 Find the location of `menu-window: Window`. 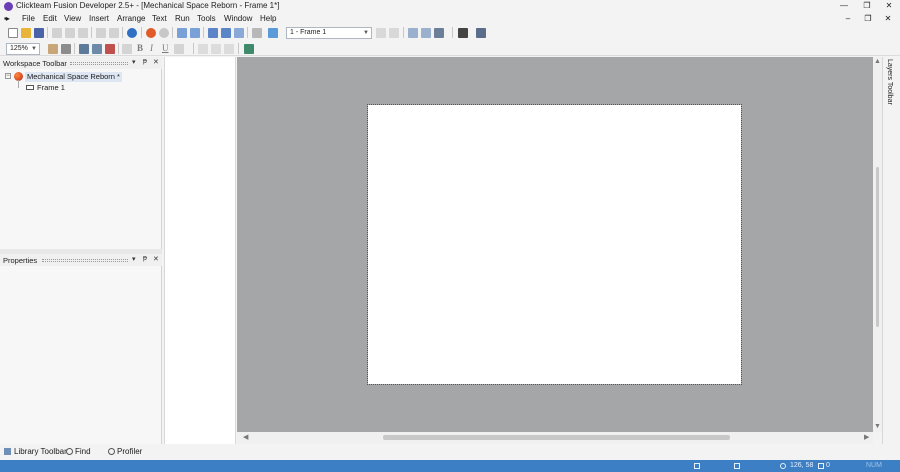

menu-window: Window is located at coordinates (238, 18).